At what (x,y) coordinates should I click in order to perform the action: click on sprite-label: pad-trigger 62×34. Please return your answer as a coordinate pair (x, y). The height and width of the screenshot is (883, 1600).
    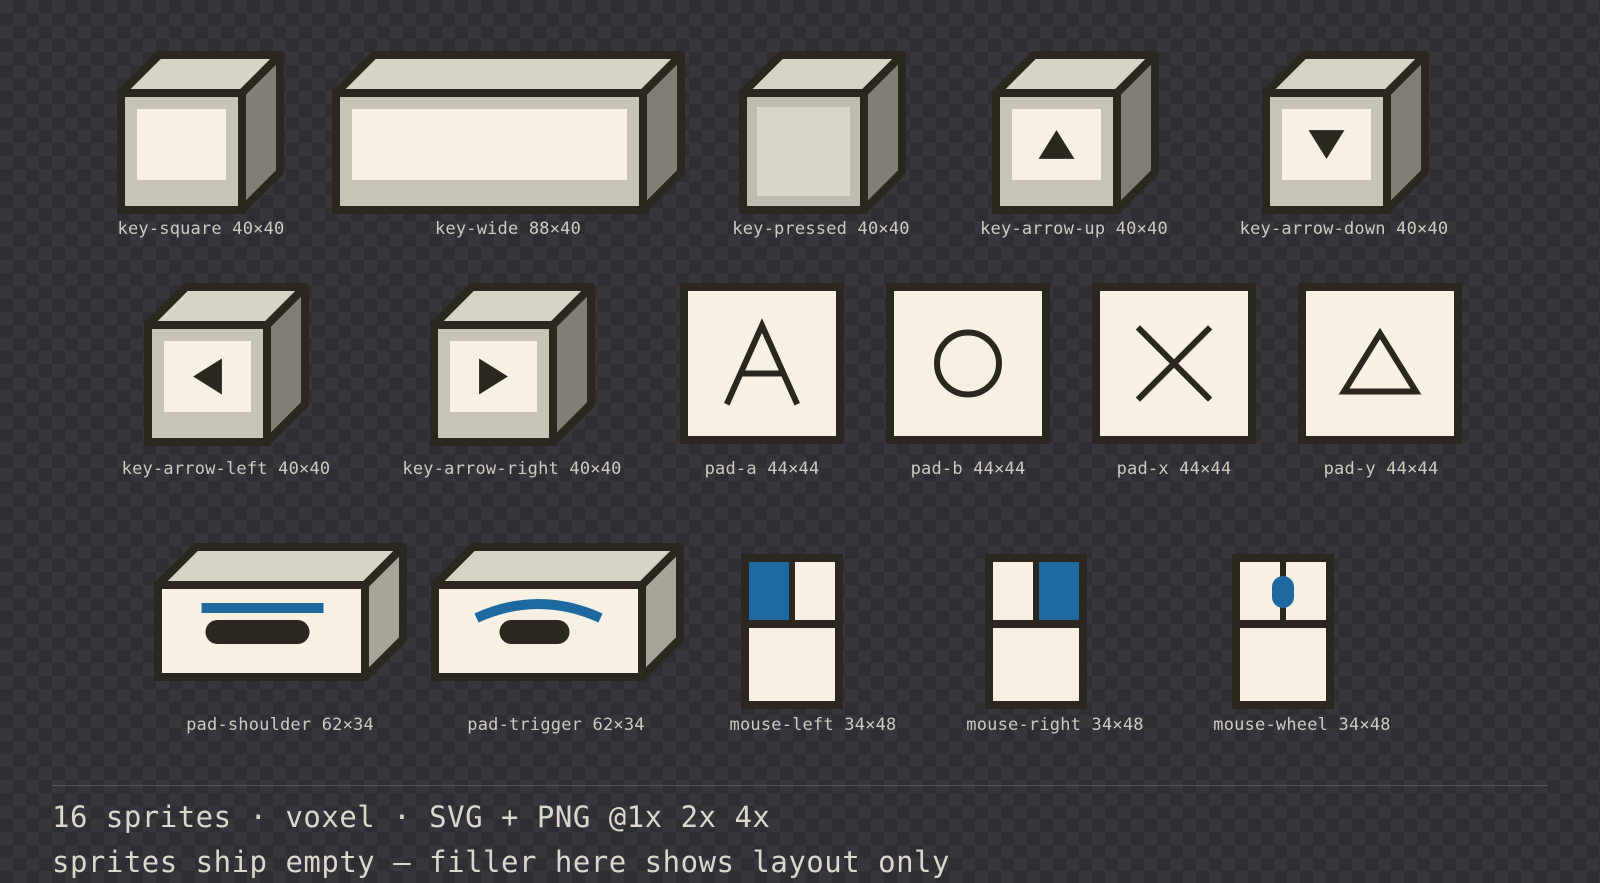
    Looking at the image, I should click on (556, 725).